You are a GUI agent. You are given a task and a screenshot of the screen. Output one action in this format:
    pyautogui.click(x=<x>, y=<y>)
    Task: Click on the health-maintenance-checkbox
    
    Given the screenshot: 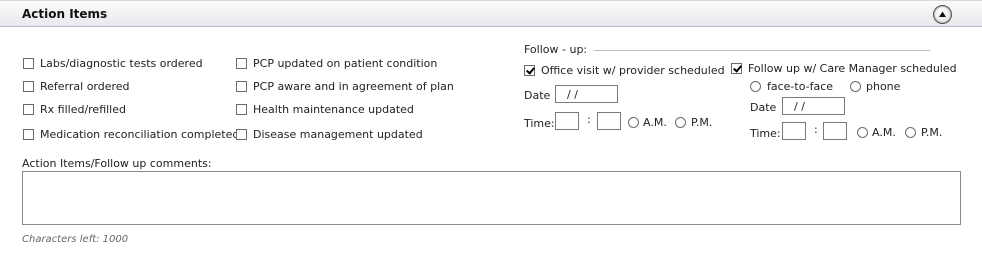 What is the action you would take?
    pyautogui.click(x=241, y=109)
    